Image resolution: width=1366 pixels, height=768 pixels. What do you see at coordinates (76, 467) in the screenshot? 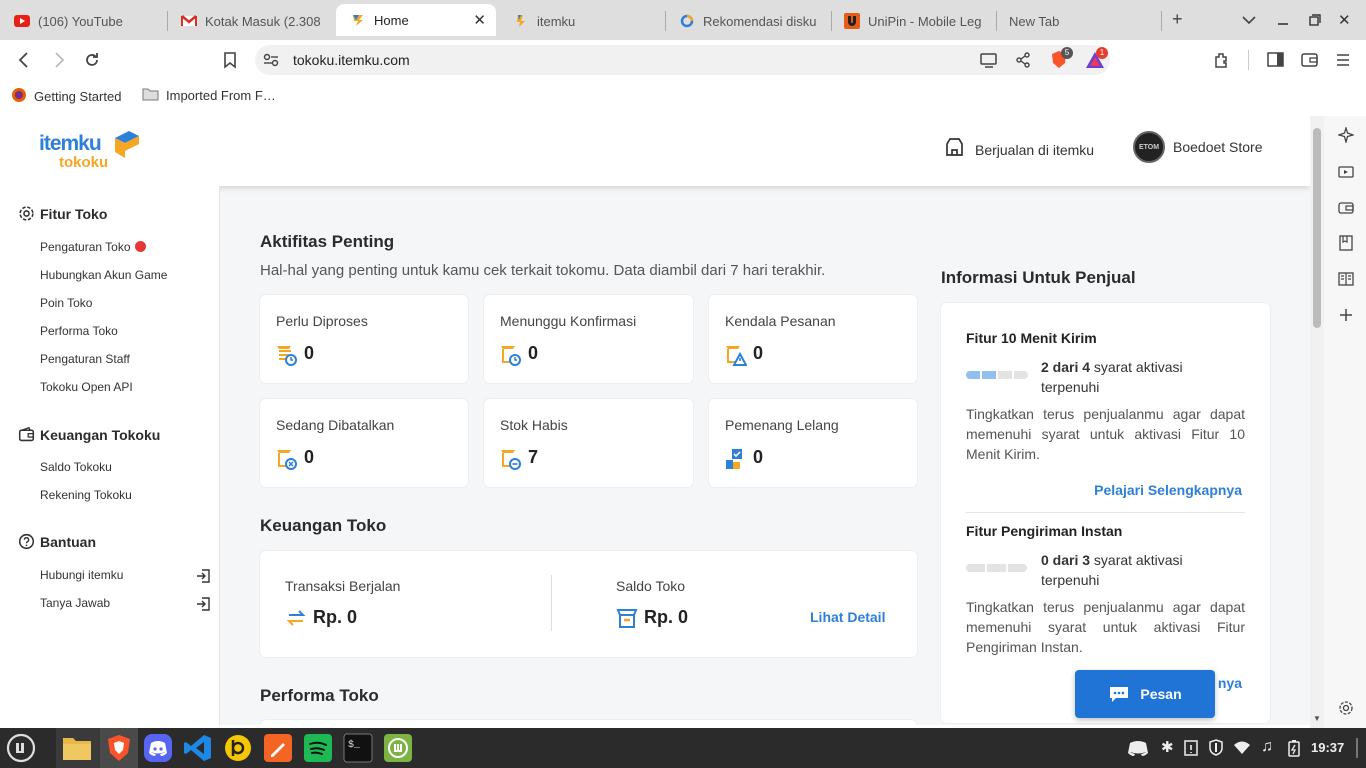
I see `sidebar-item-saldo-tokoku: Saldo Tokoku` at bounding box center [76, 467].